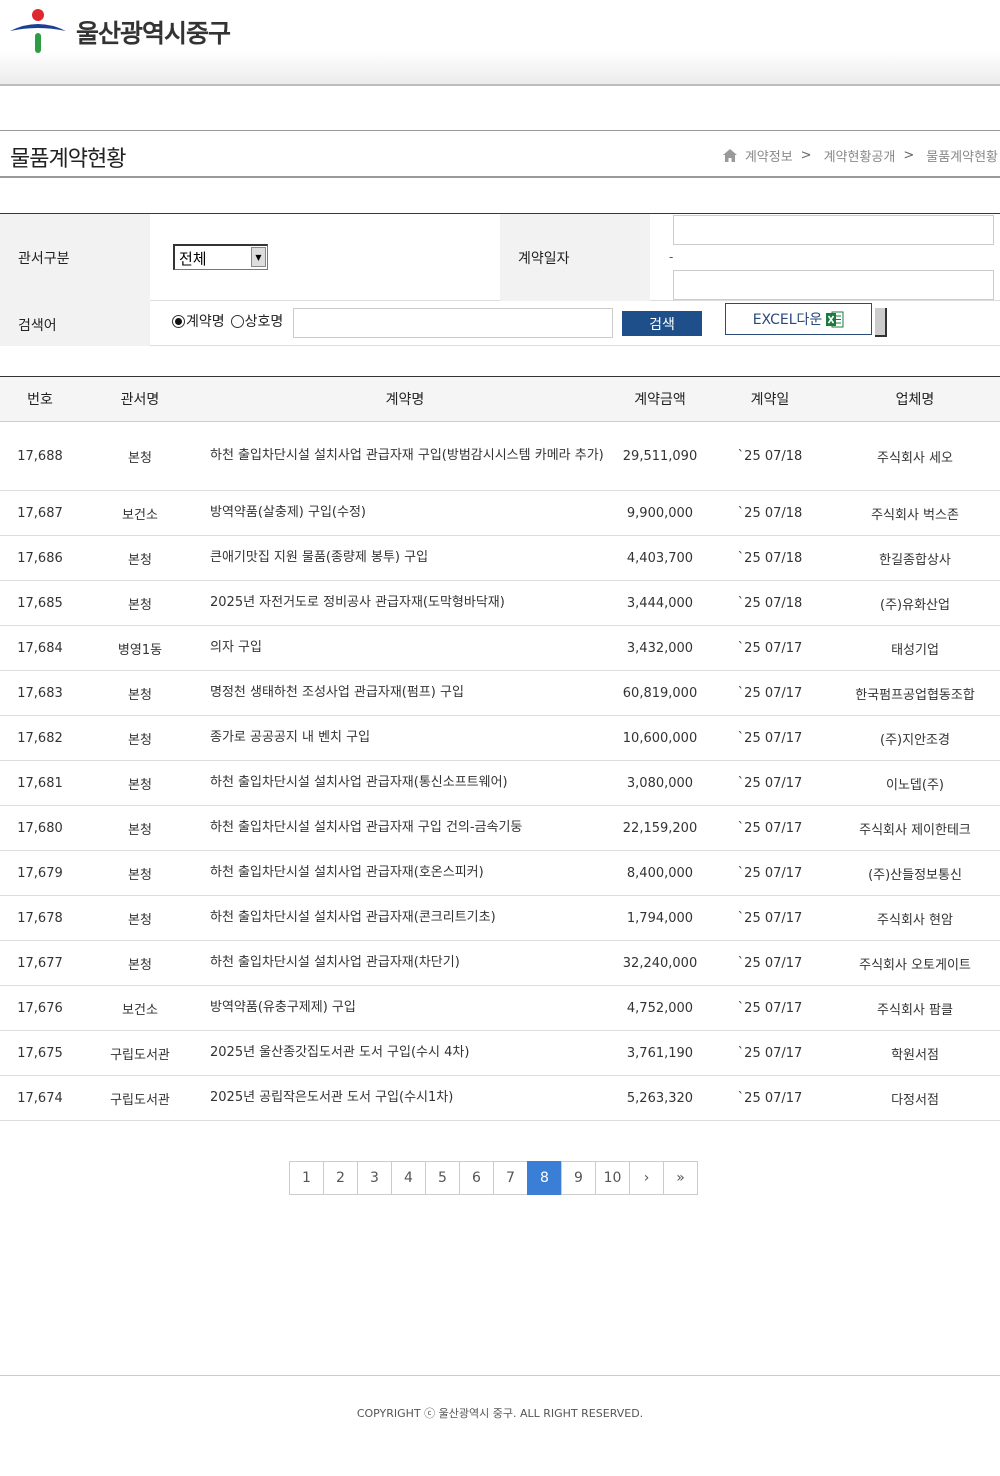 This screenshot has height=1476, width=1000. I want to click on cell-contract-name: 명정천 생태하천 조성사업 관급자재(펌프) 구입, so click(405, 693).